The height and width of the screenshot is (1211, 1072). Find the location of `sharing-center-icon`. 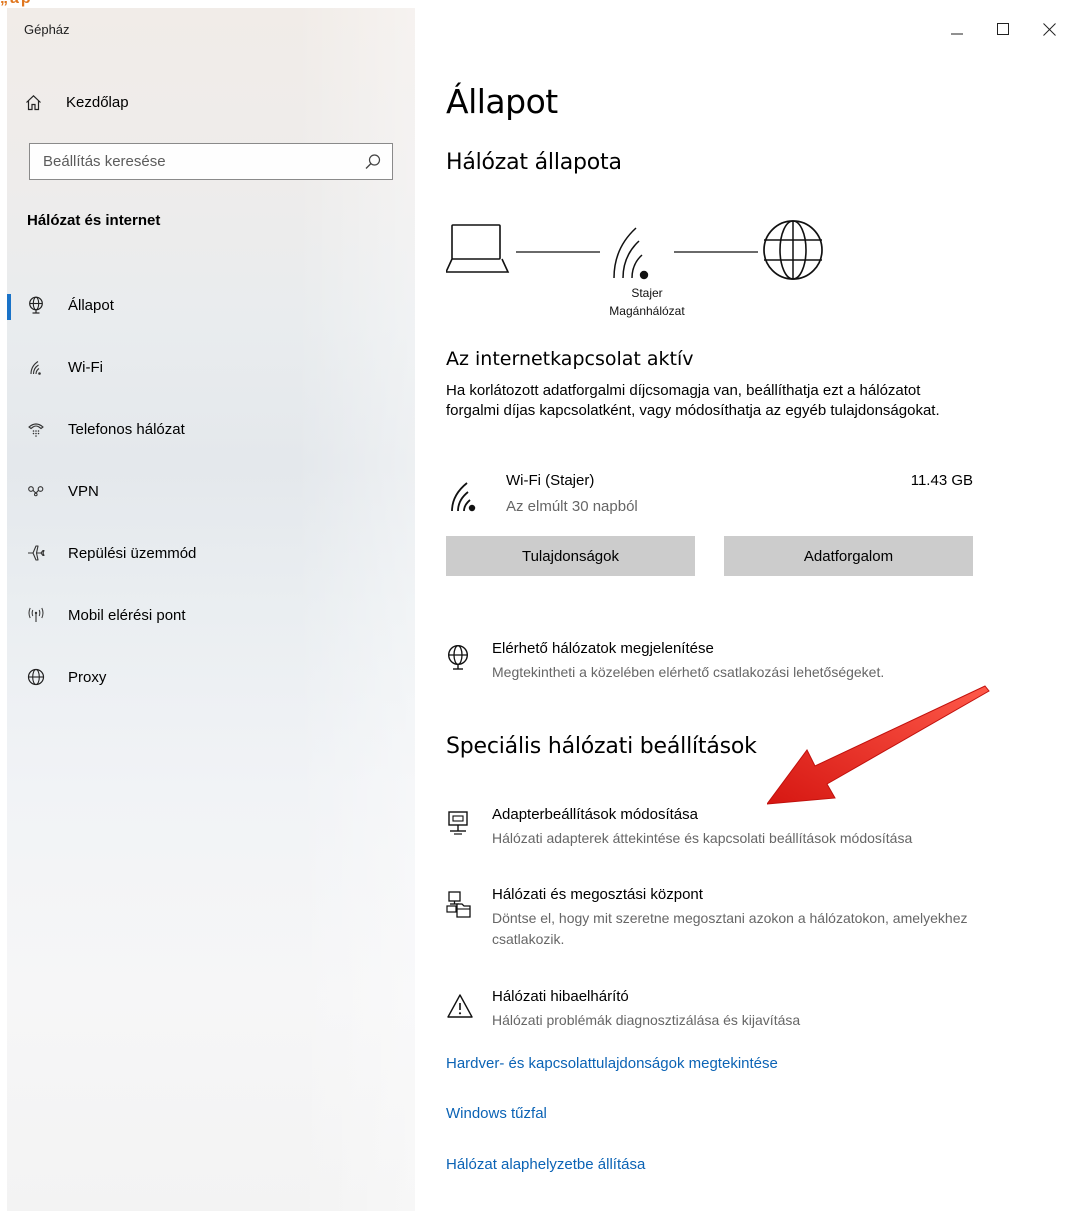

sharing-center-icon is located at coordinates (459, 904).